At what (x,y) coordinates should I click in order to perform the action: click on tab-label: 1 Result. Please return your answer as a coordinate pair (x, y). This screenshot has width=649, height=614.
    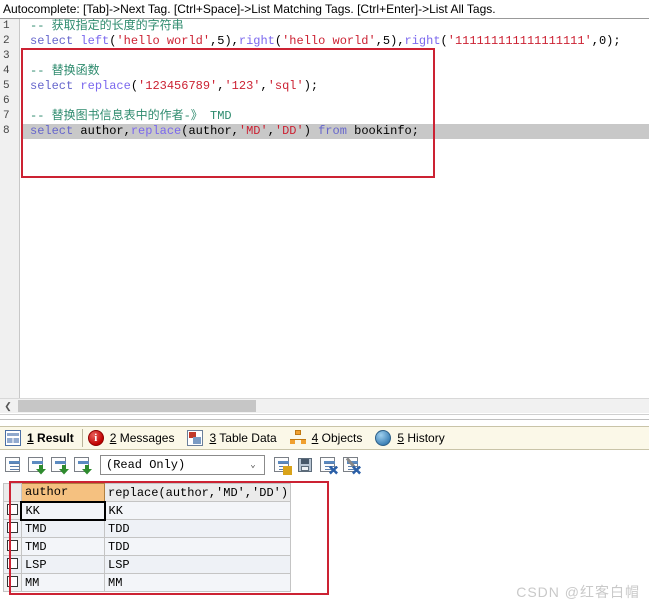
    Looking at the image, I should click on (50, 438).